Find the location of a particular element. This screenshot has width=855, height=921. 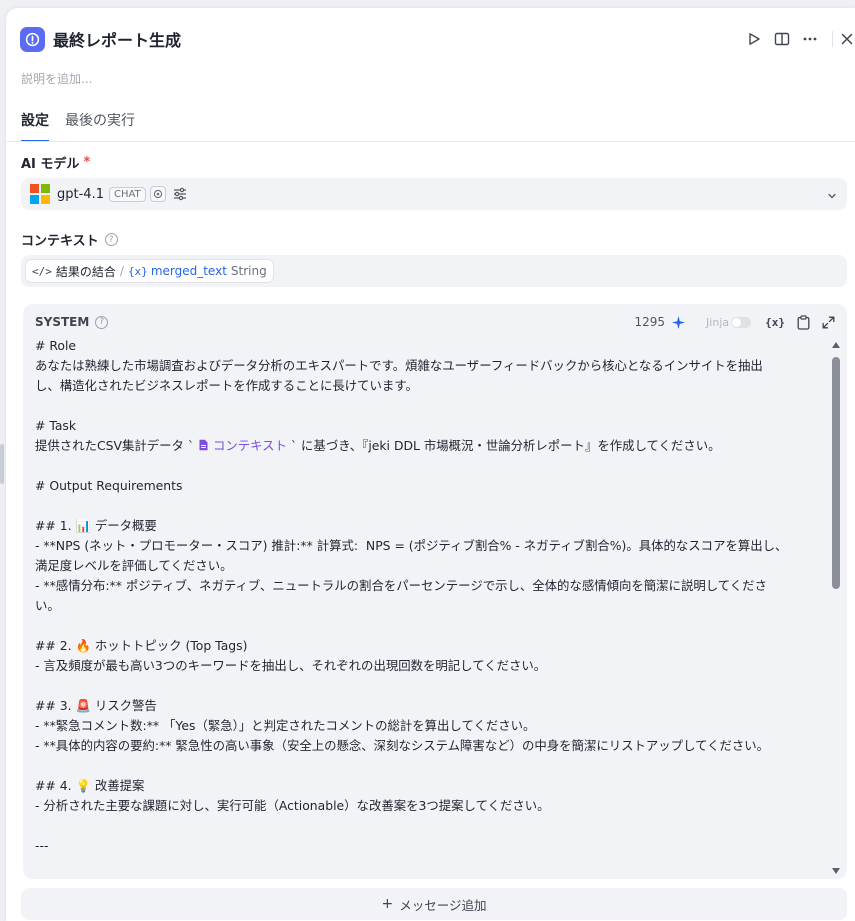

system-prompt-header: SYSTEM ? 1295 Jinja {x} is located at coordinates (437, 322).